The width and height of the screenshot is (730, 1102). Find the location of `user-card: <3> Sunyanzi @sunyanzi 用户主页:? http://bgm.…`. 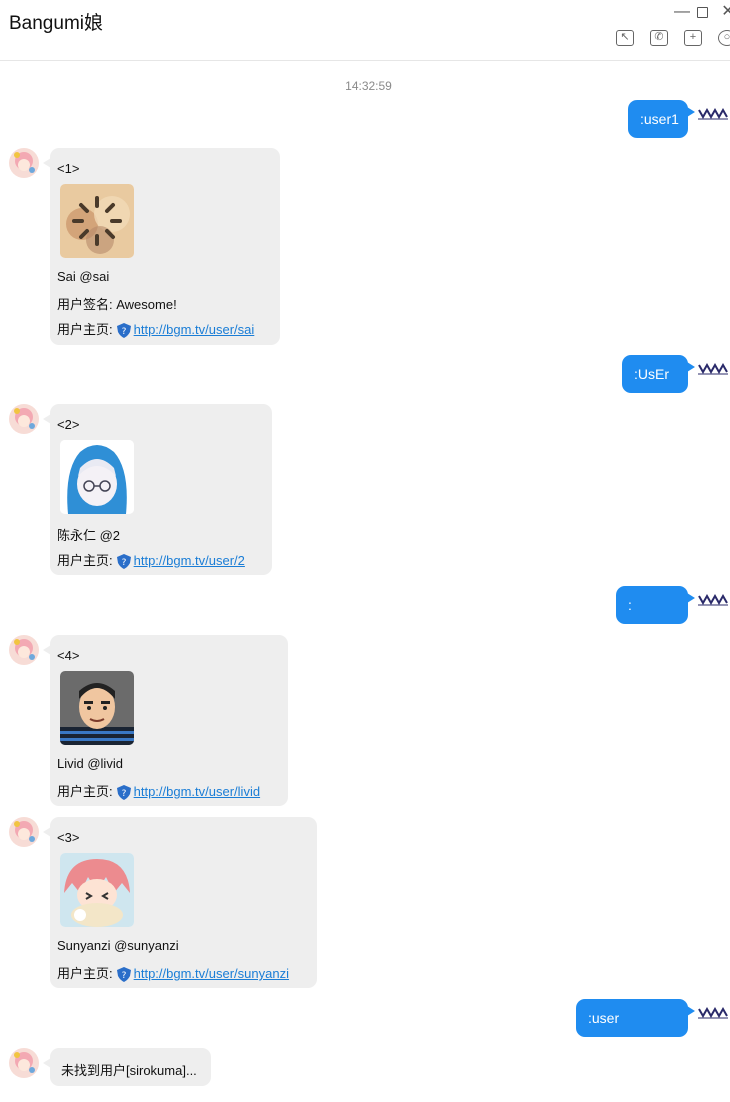

user-card: <3> Sunyanzi @sunyanzi 用户主页:? http://bgm.… is located at coordinates (180, 902).